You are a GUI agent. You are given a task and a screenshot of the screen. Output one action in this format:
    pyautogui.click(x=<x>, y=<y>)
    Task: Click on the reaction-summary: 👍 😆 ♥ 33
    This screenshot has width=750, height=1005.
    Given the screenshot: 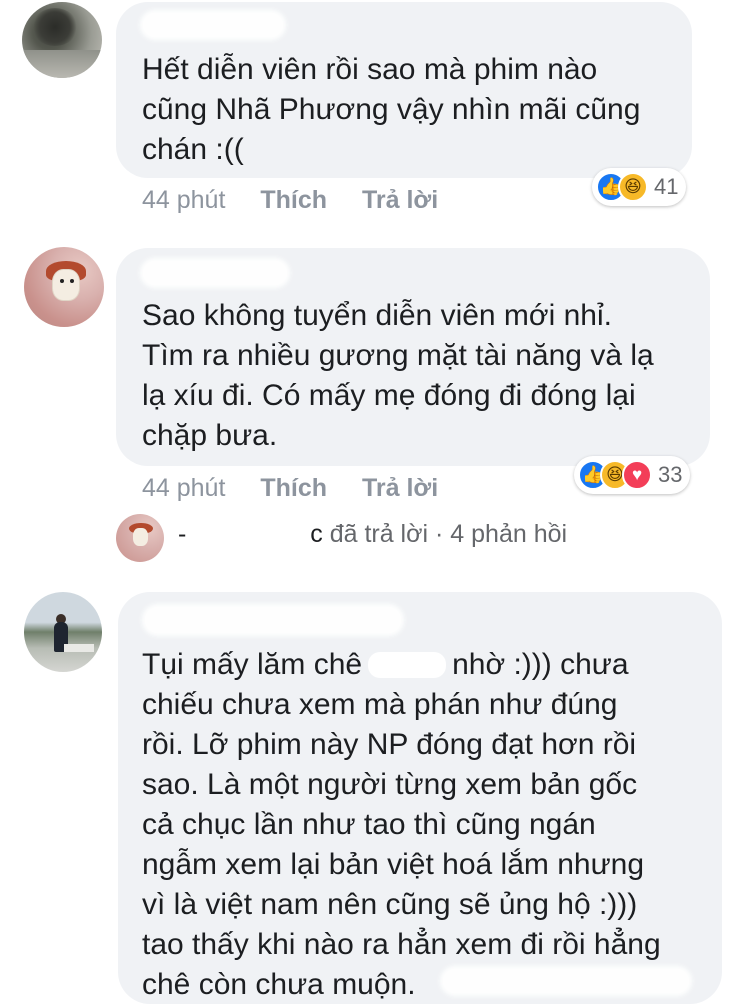 What is the action you would take?
    pyautogui.click(x=632, y=475)
    